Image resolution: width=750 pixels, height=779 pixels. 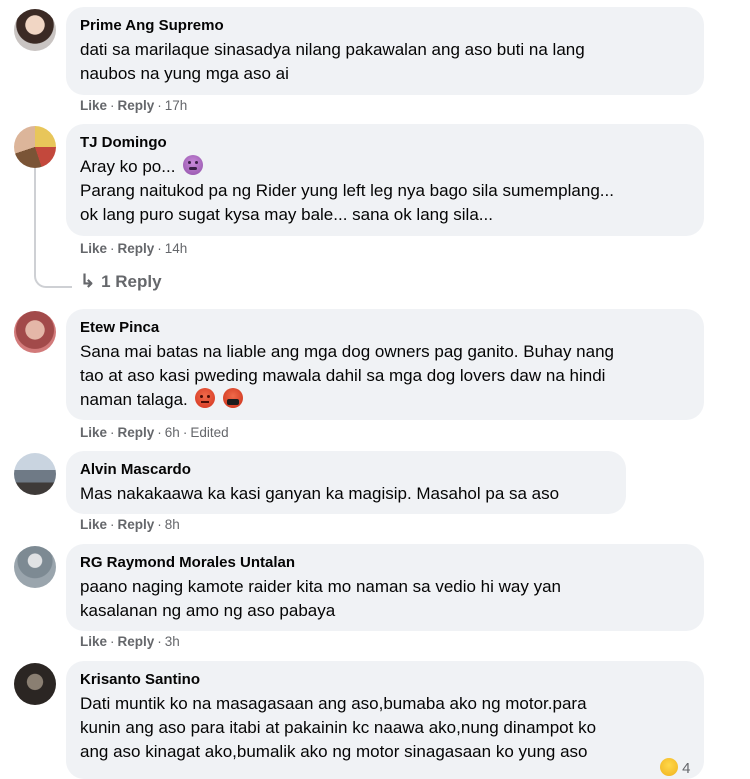 I want to click on cursing-face-icon, so click(x=233, y=398).